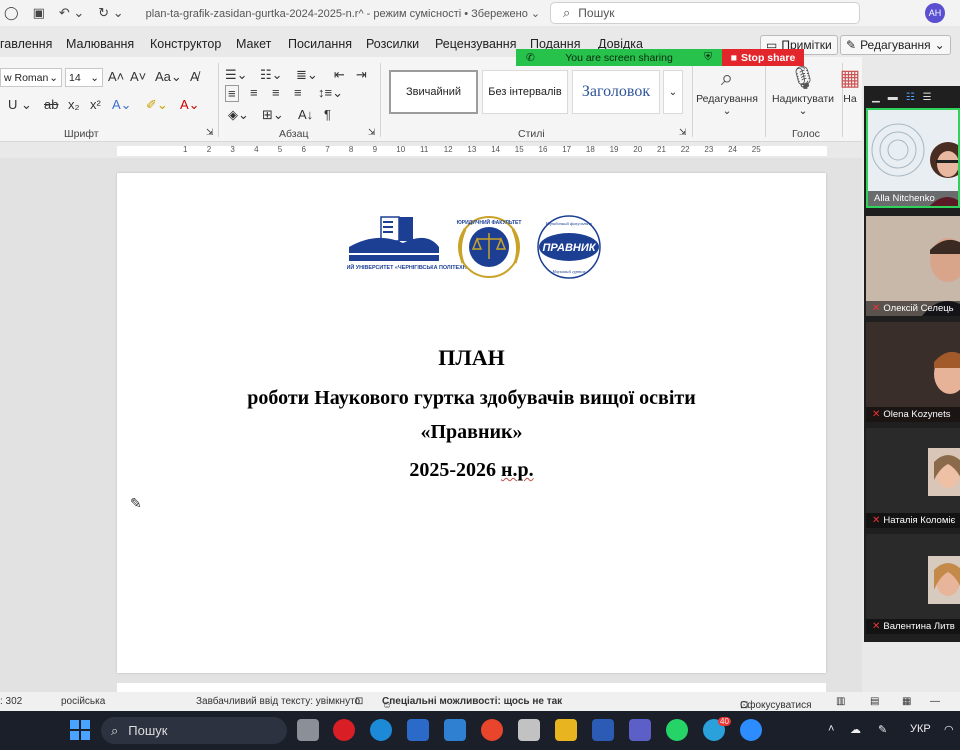  What do you see at coordinates (471, 687) in the screenshot?
I see `next-page` at bounding box center [471, 687].